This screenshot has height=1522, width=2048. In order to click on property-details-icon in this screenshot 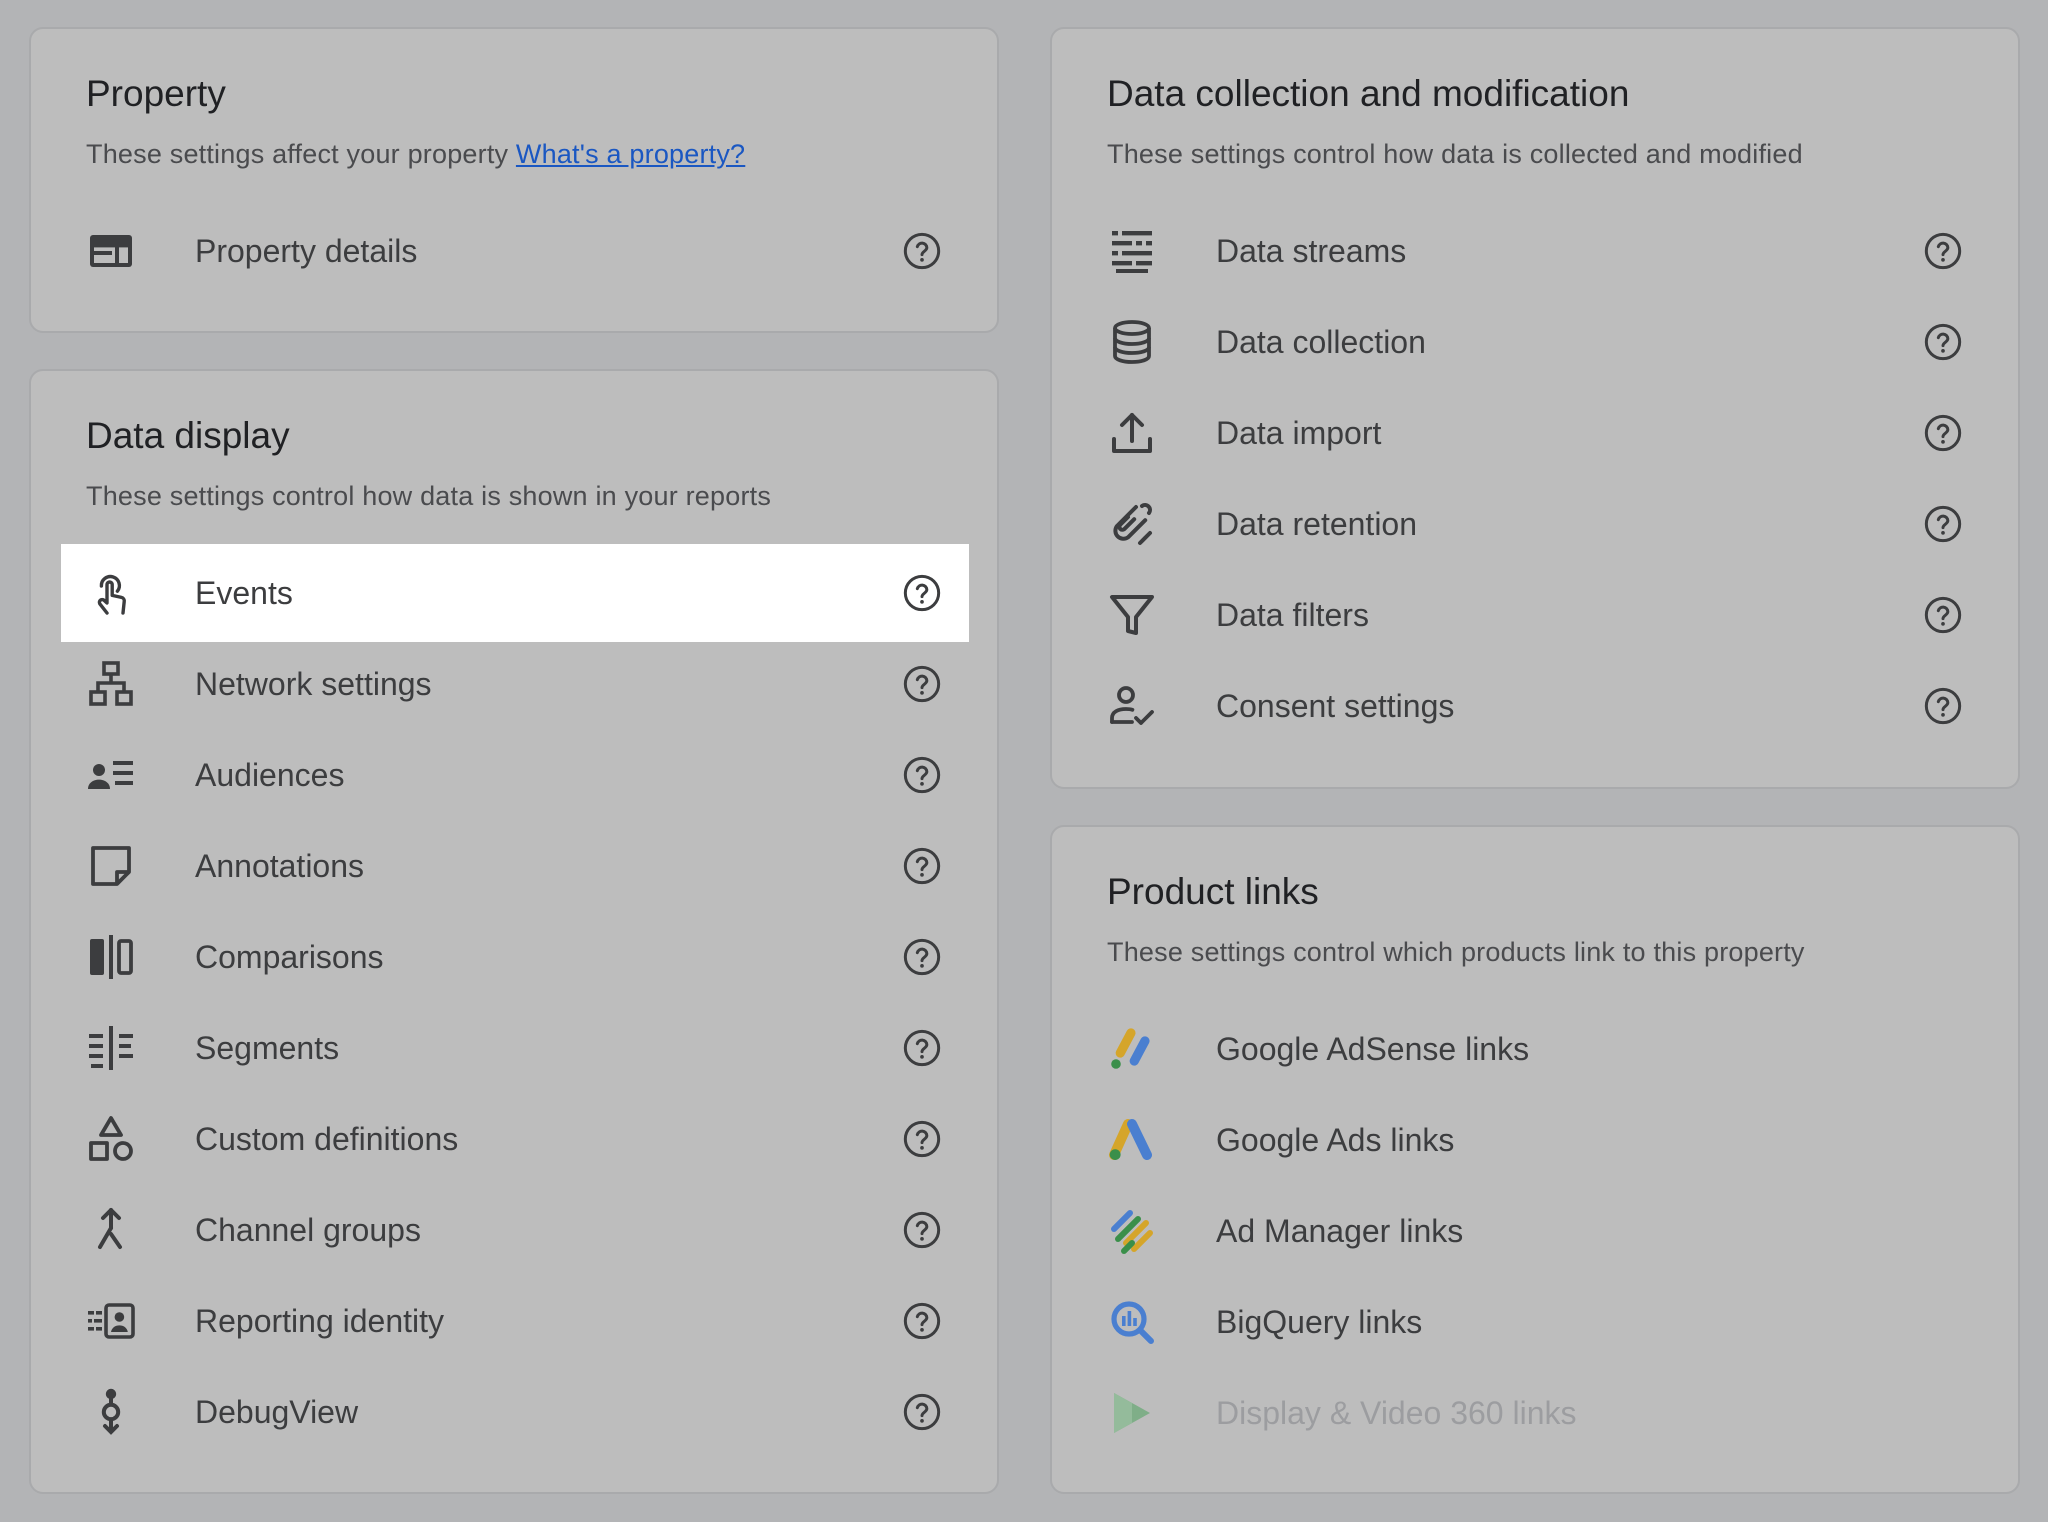, I will do `click(111, 251)`.